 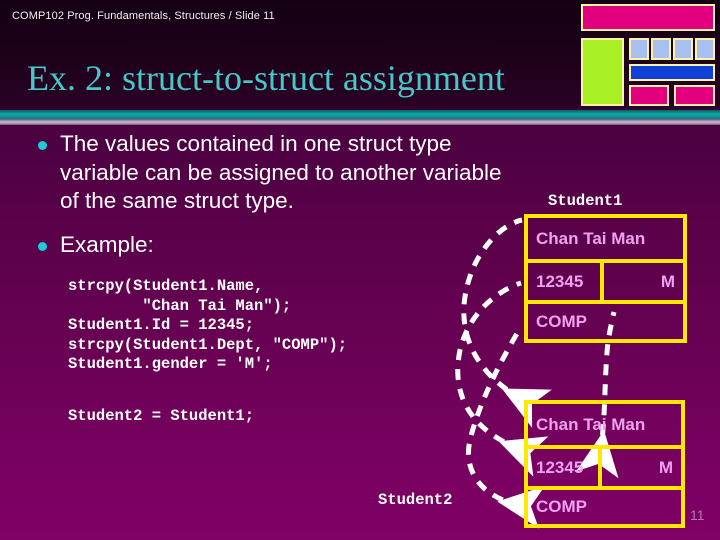 I want to click on green-block, so click(x=602, y=72).